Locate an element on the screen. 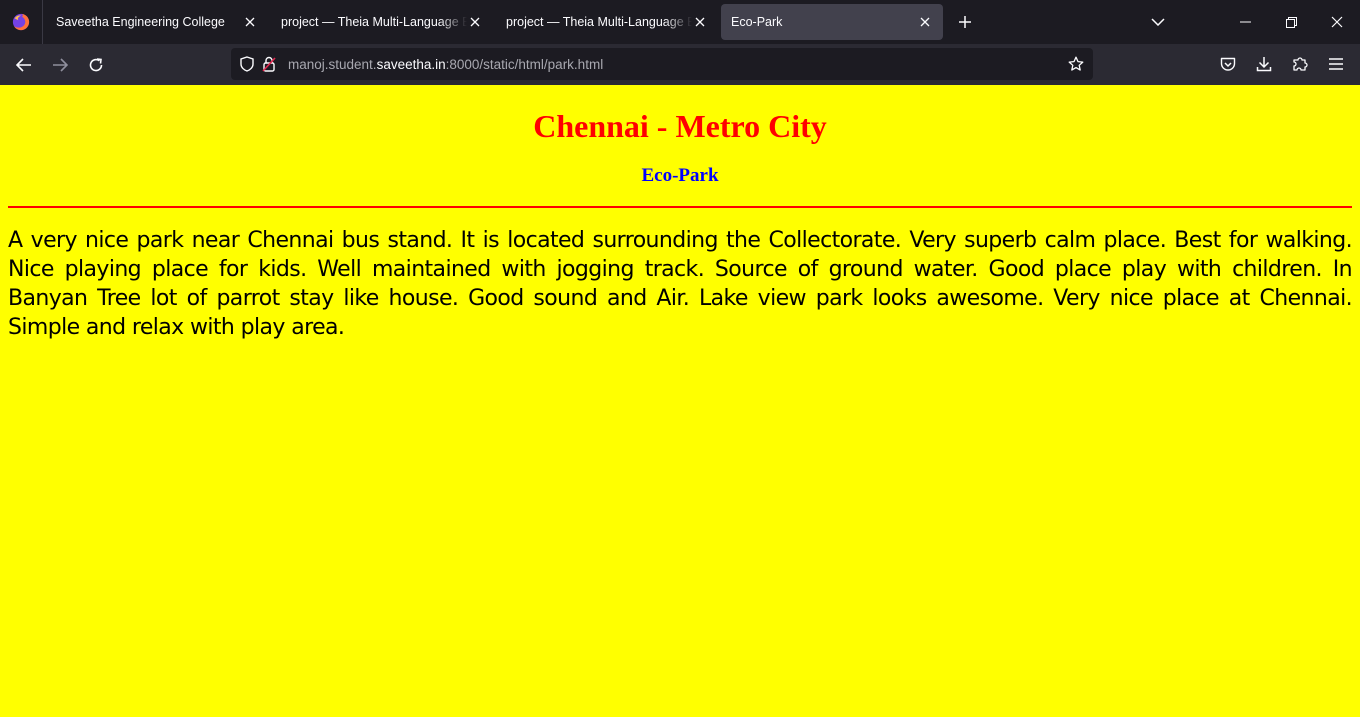 The image size is (1360, 717). restore-icon is located at coordinates (1291, 22).